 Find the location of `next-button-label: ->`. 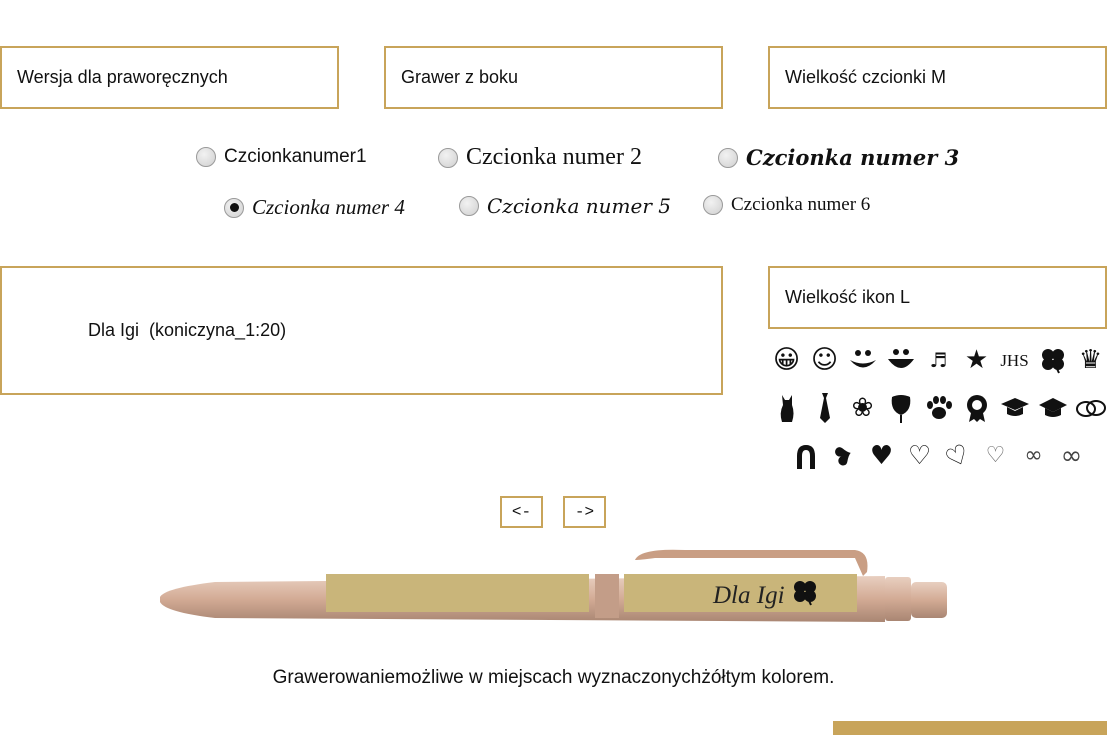

next-button-label: -> is located at coordinates (584, 512).